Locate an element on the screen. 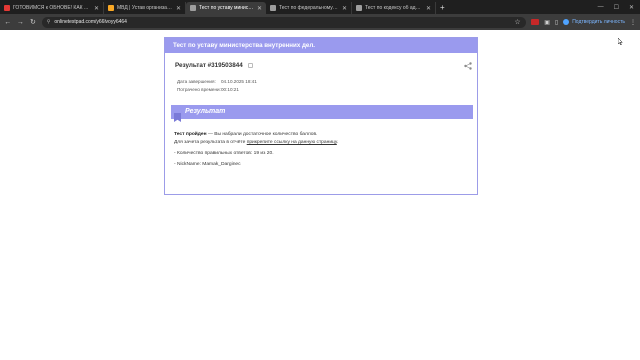  extension-icon is located at coordinates (535, 22).